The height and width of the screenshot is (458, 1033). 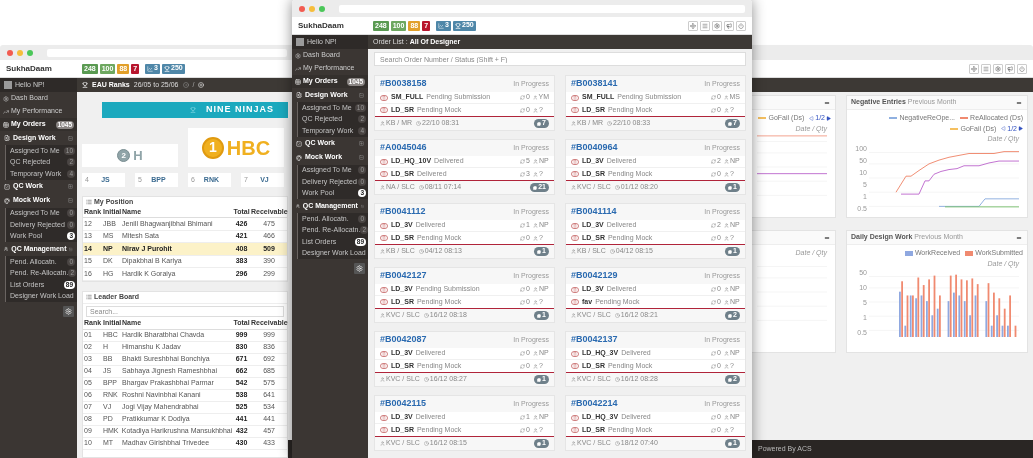 I want to click on order-number: #A0045046, so click(x=403, y=148).